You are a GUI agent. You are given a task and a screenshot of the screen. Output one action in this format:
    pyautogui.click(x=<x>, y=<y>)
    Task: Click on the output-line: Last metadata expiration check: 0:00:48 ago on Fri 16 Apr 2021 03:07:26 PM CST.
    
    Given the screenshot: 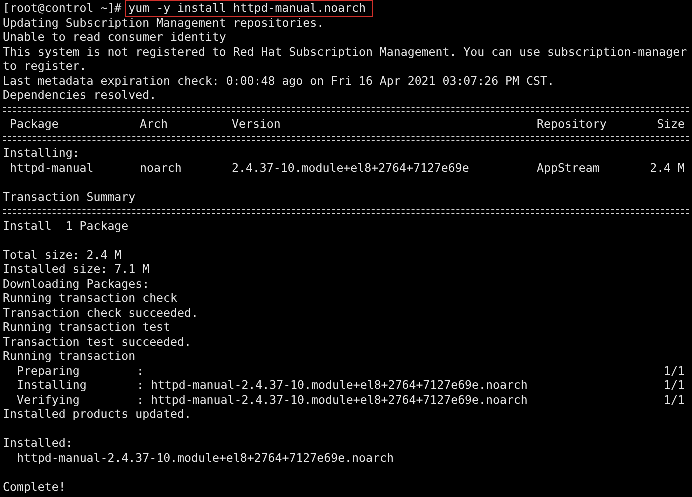 What is the action you would take?
    pyautogui.click(x=278, y=81)
    